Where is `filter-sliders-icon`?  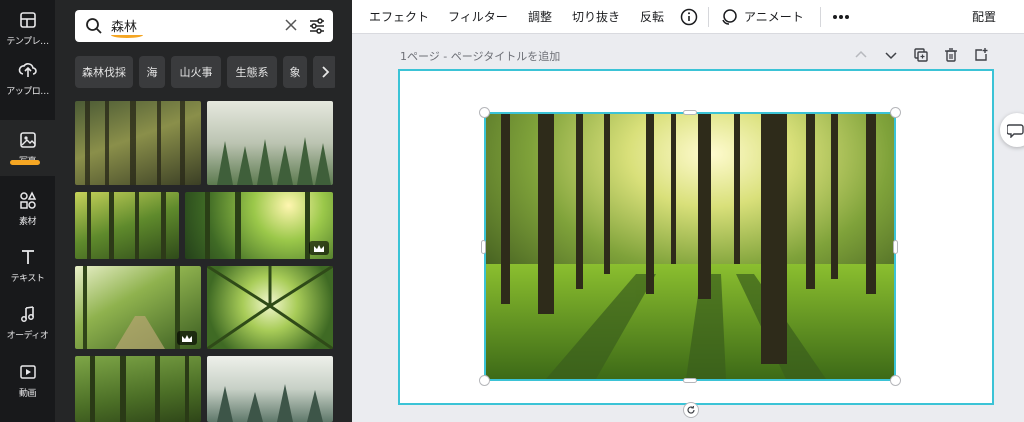
filter-sliders-icon is located at coordinates (317, 26).